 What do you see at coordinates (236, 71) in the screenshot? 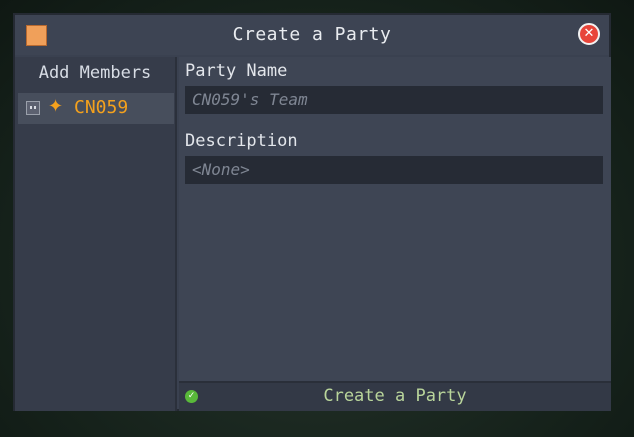
I see `party-name-label: Party Name` at bounding box center [236, 71].